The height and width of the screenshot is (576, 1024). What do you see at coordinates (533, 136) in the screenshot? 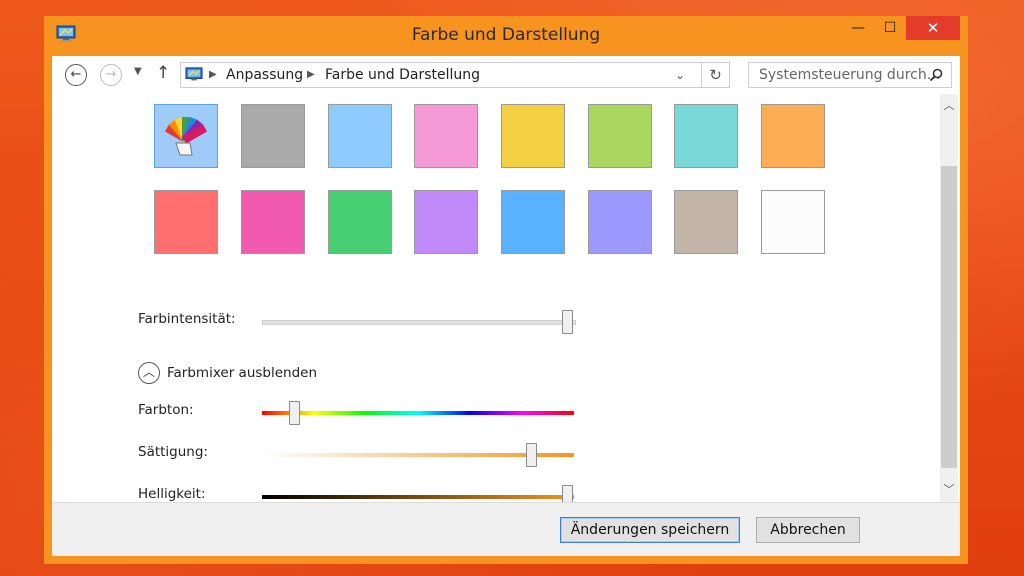
I see `color-swatch-yellow` at bounding box center [533, 136].